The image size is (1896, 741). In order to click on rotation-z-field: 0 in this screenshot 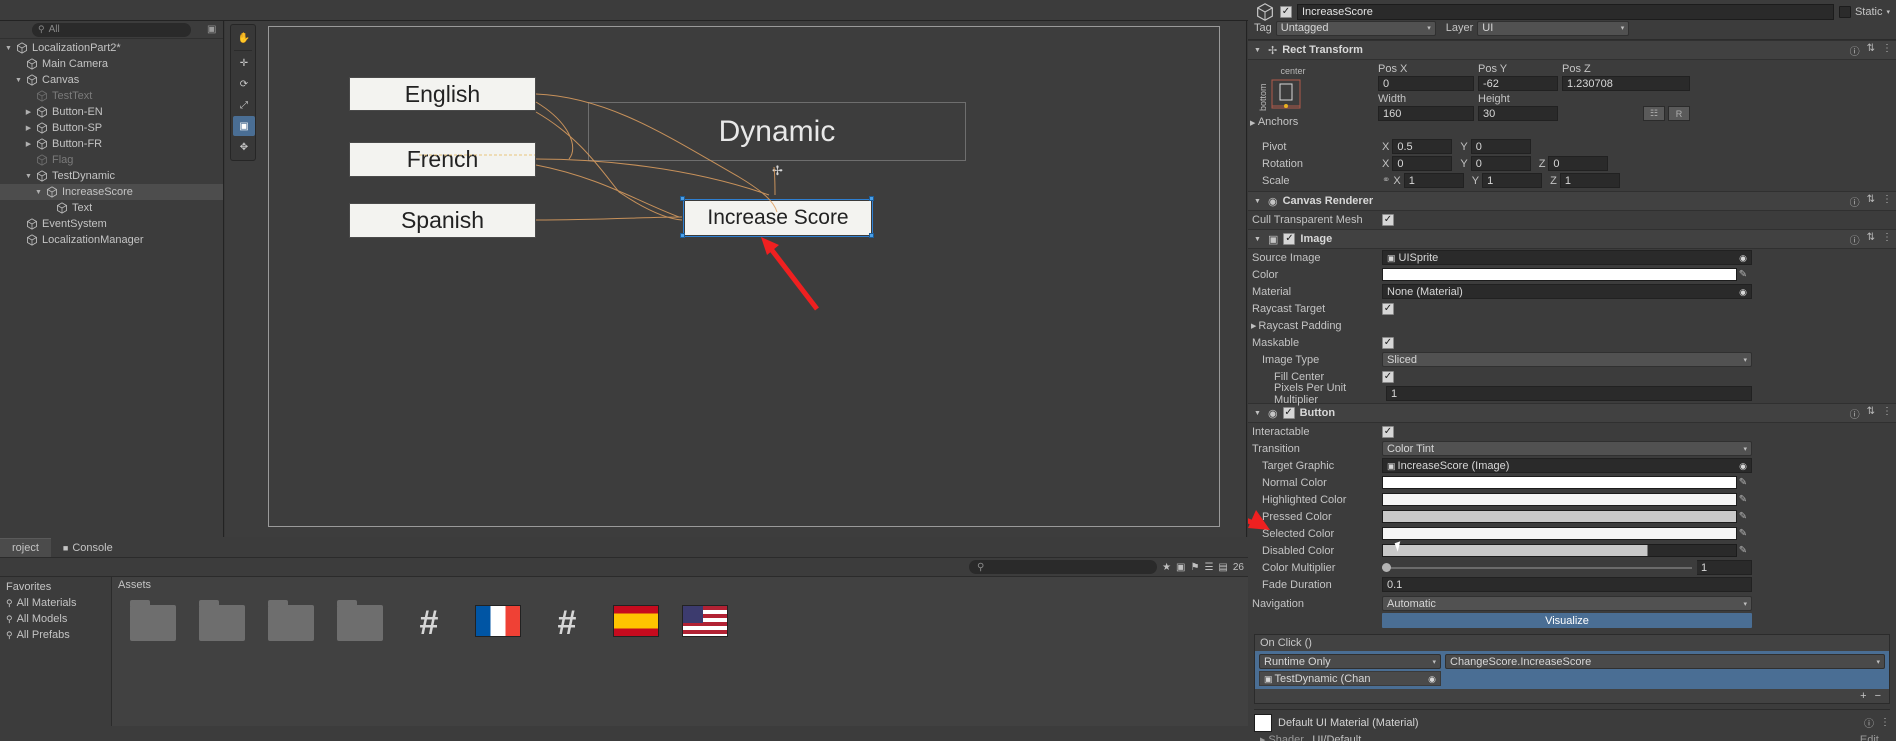, I will do `click(1578, 163)`.